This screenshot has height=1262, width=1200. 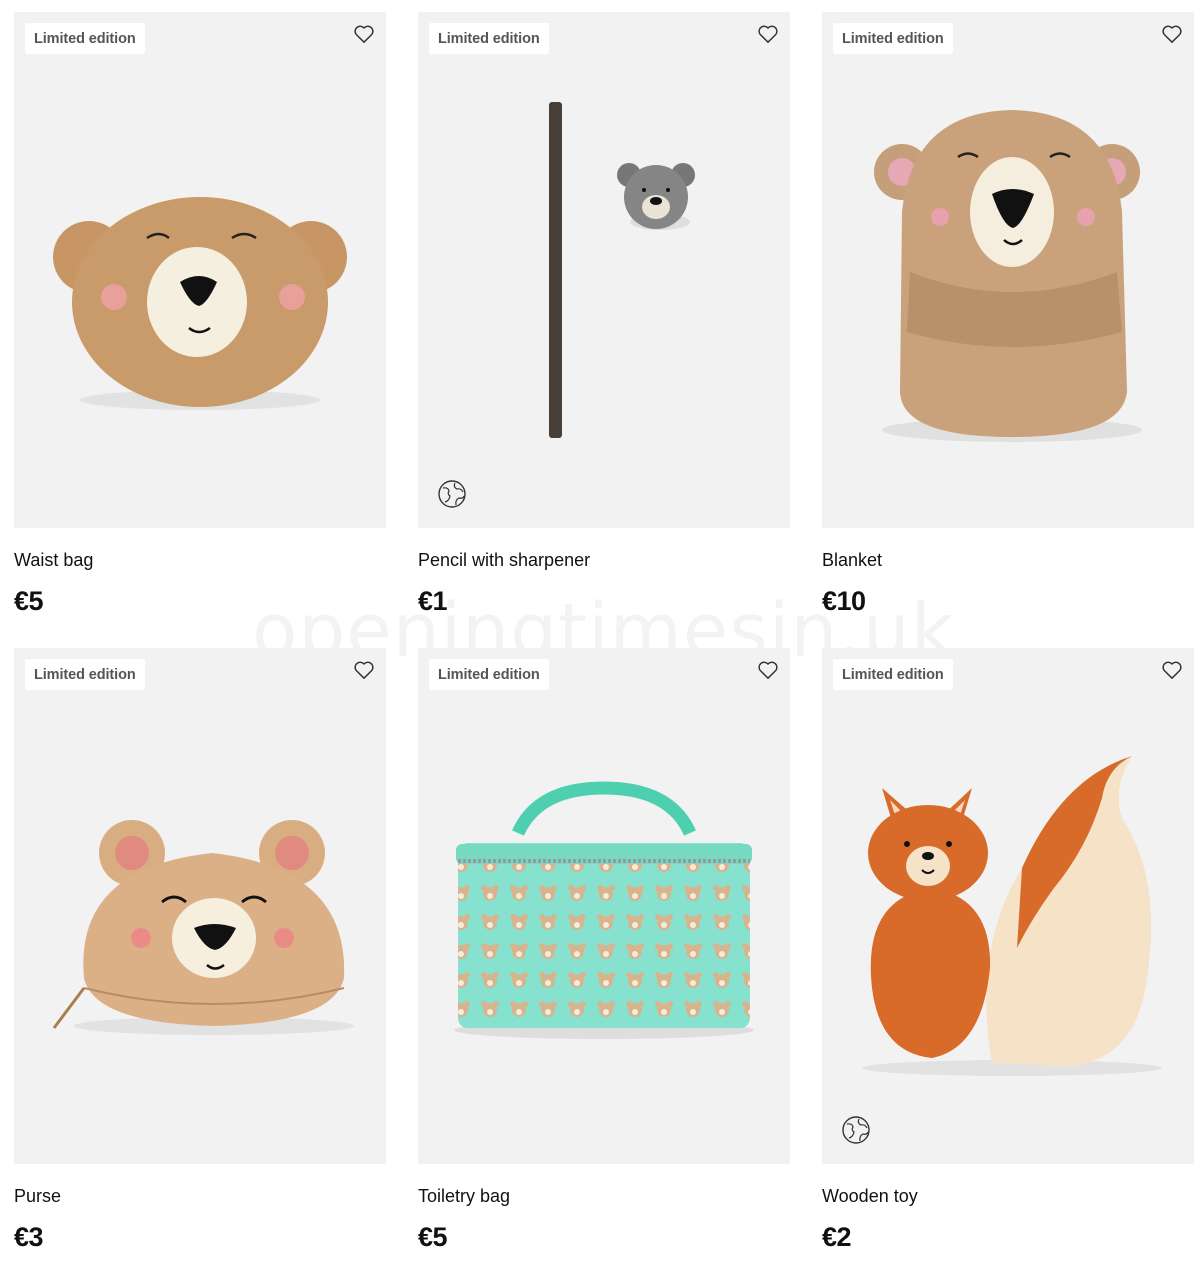 I want to click on product-card-pencil-with-sharpener: Limited edition Pencil with sharpener €1, so click(x=604, y=314).